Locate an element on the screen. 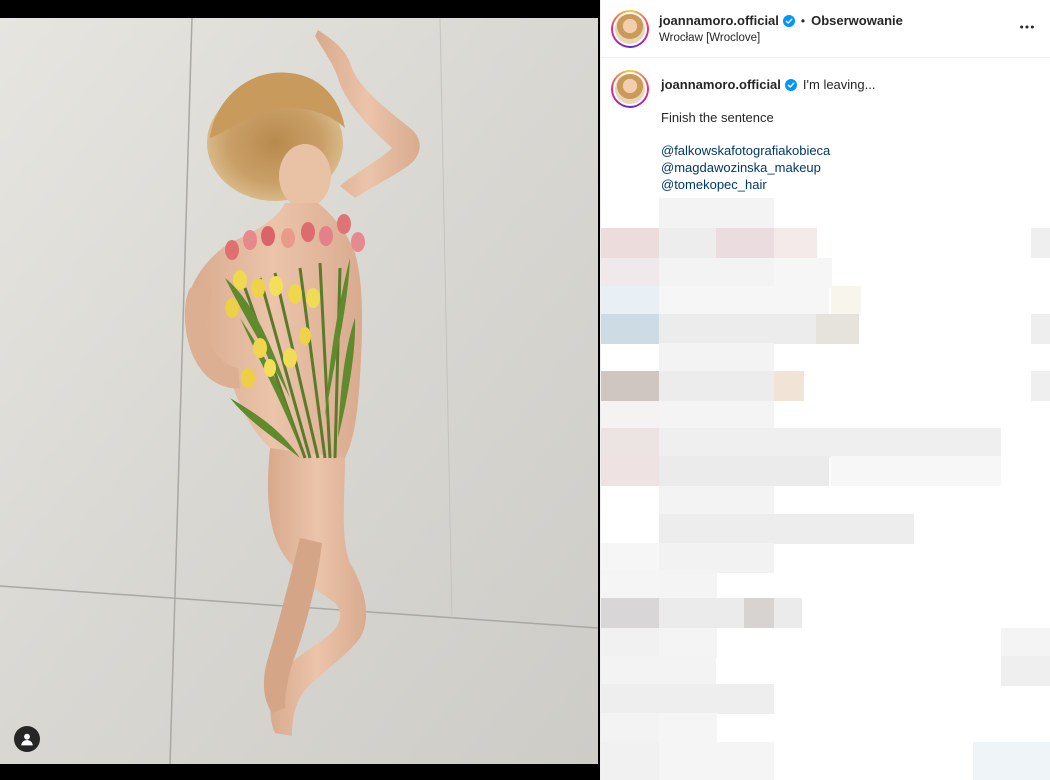 This screenshot has height=780, width=1050. user-tag-icon is located at coordinates (27, 739).